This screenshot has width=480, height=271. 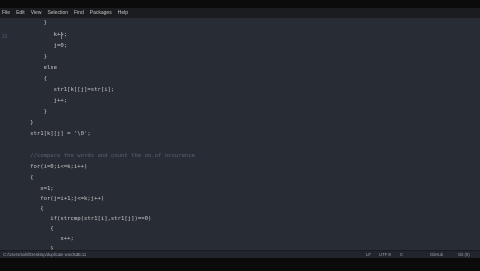 What do you see at coordinates (6, 13) in the screenshot?
I see `menu-file: File` at bounding box center [6, 13].